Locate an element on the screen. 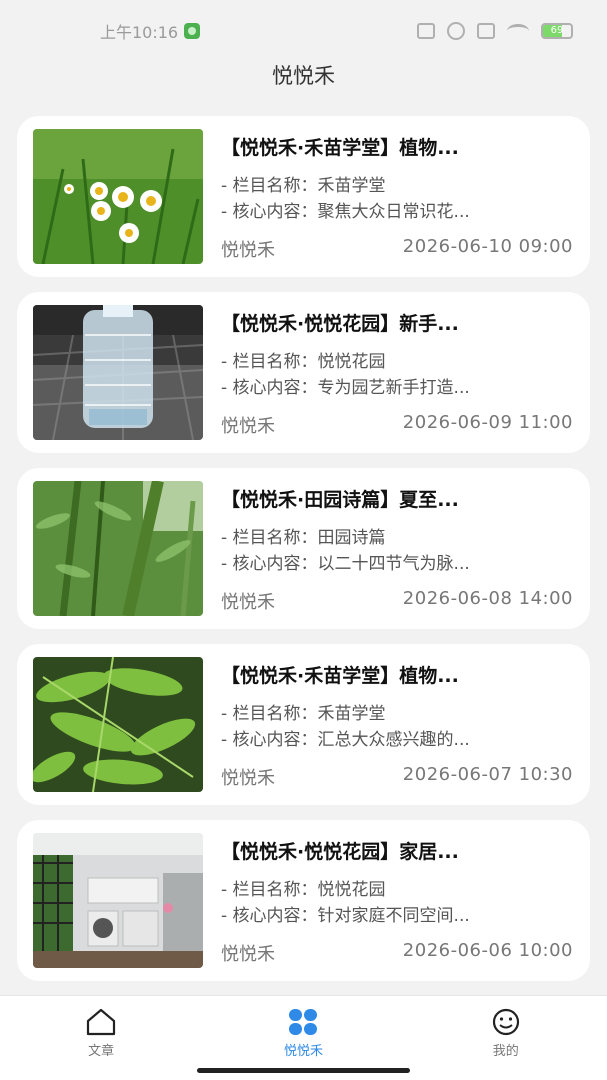  home-icon is located at coordinates (101, 1022).